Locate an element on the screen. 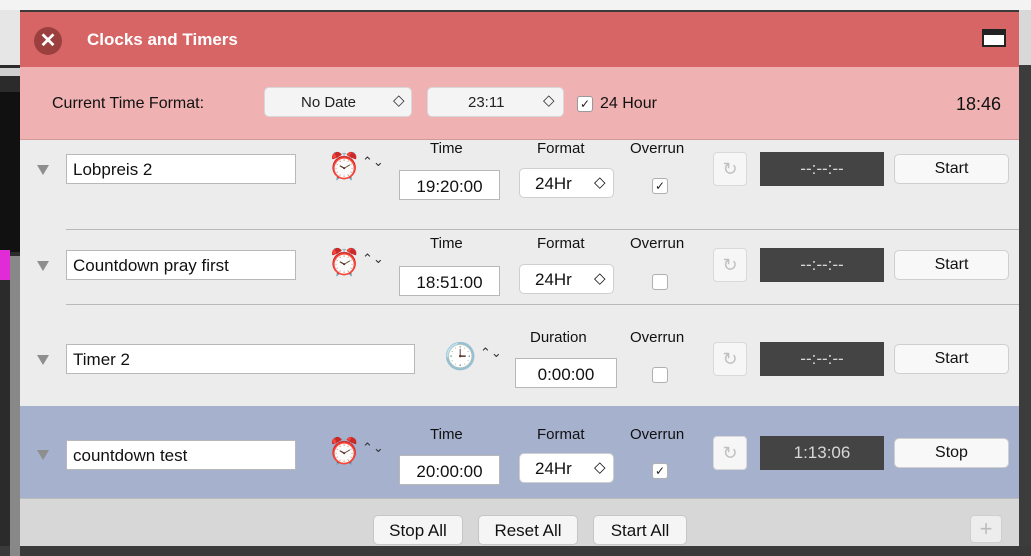  time-format-select: 23:11 ◇ is located at coordinates (495, 102).